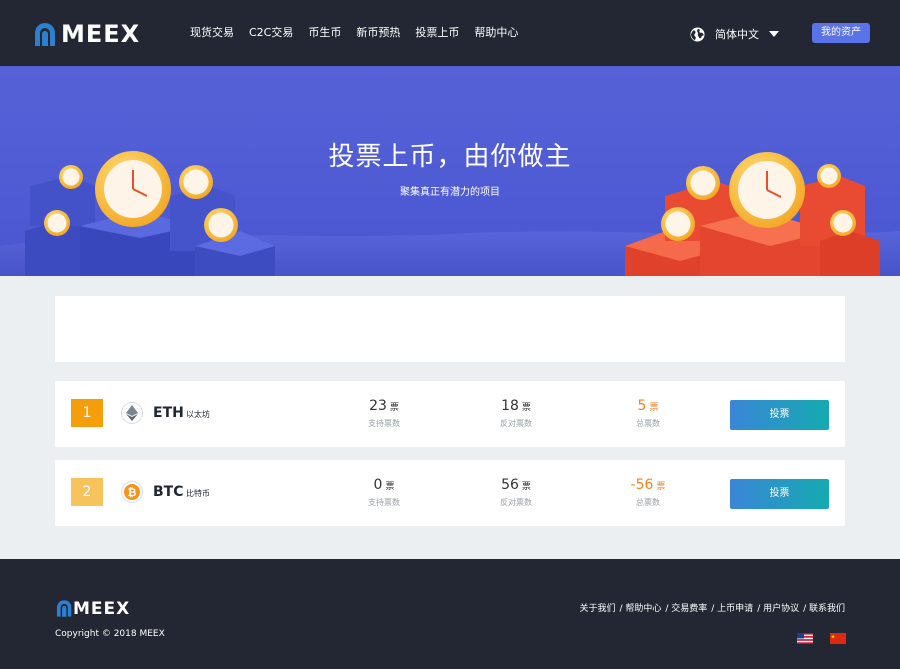 Image resolution: width=900 pixels, height=669 pixels. I want to click on footer-link-listing: / 上币申请, so click(732, 607).